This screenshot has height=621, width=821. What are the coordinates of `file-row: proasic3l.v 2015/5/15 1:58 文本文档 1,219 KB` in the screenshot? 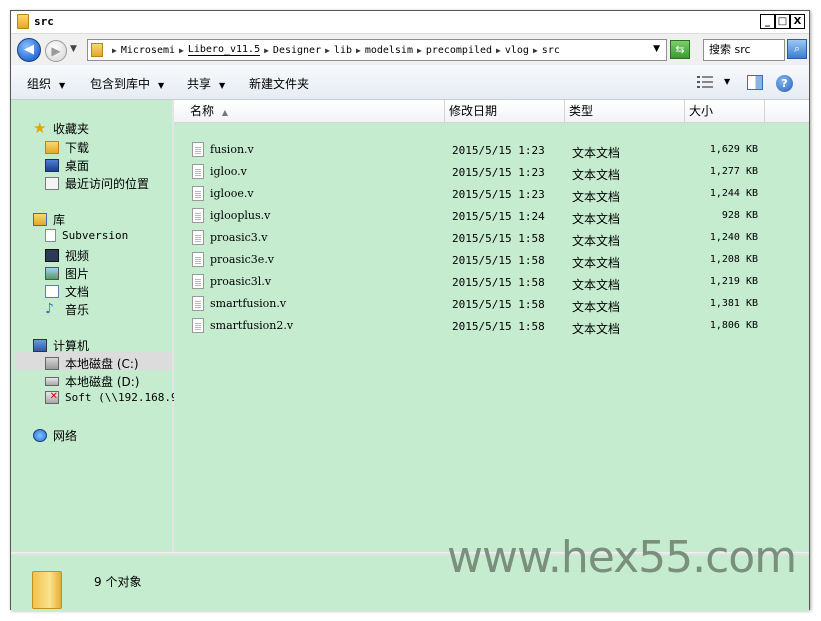 It's located at (491, 282).